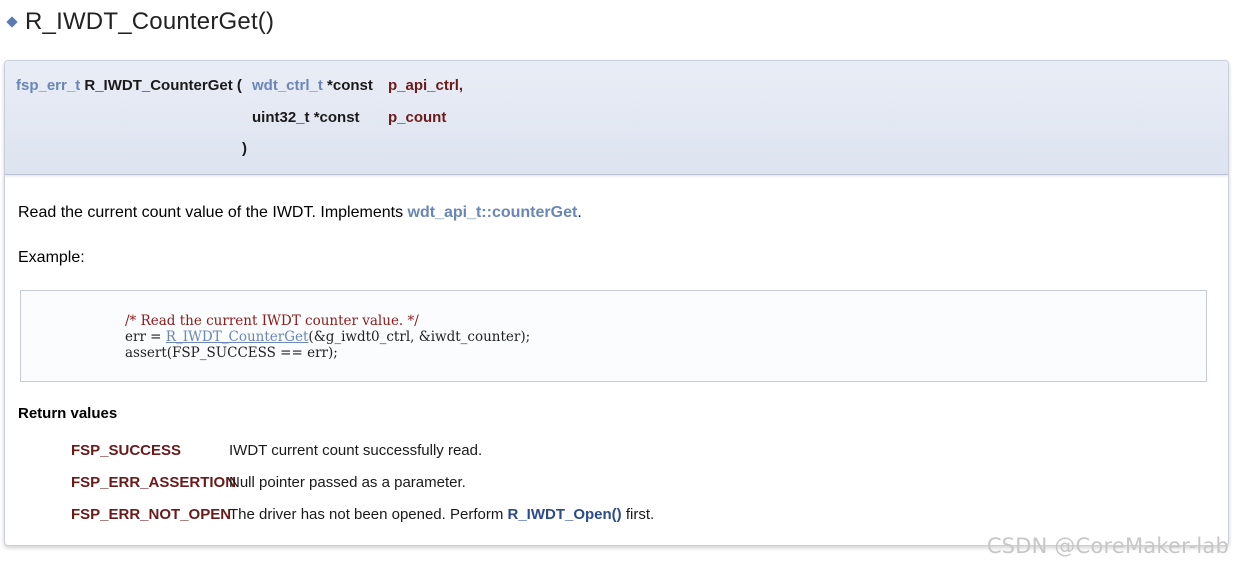 Image resolution: width=1235 pixels, height=564 pixels. I want to click on diamond-icon, so click(12, 22).